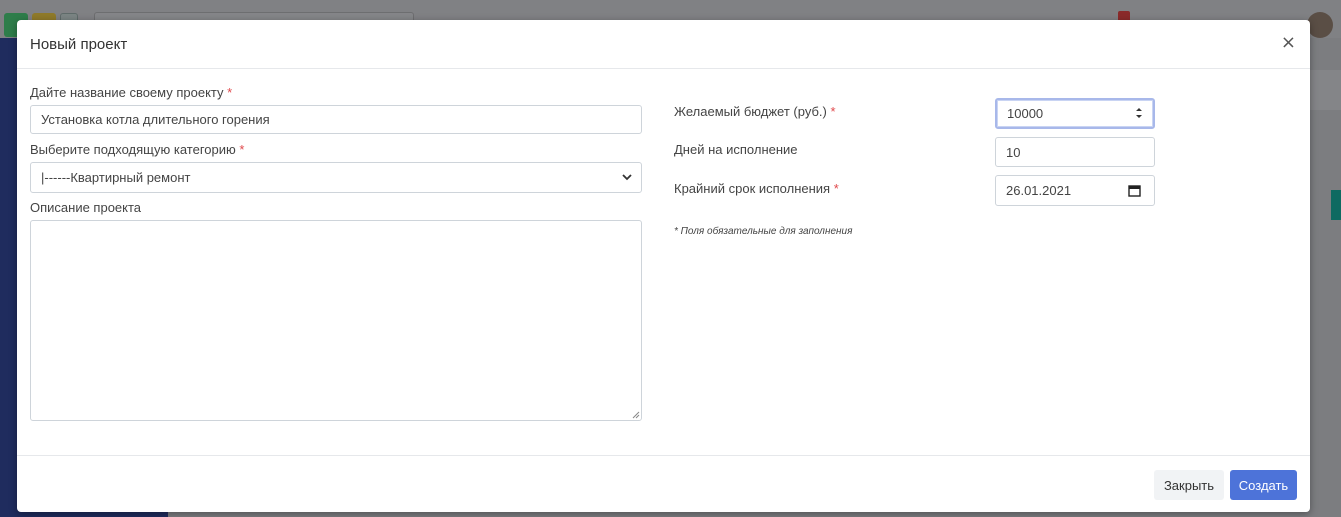  I want to click on modal-header: Новый проект ×, so click(663, 44).